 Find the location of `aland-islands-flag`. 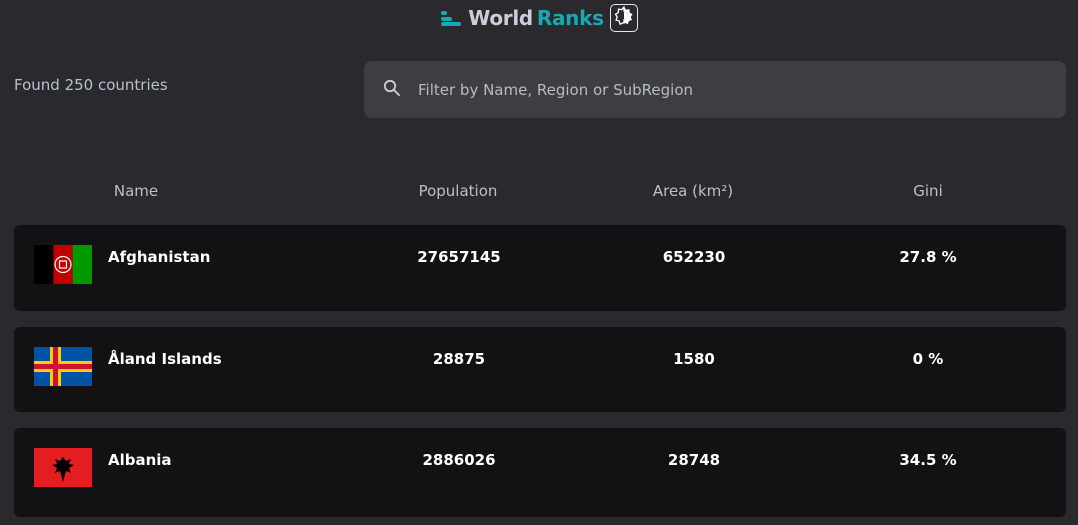

aland-islands-flag is located at coordinates (63, 366).